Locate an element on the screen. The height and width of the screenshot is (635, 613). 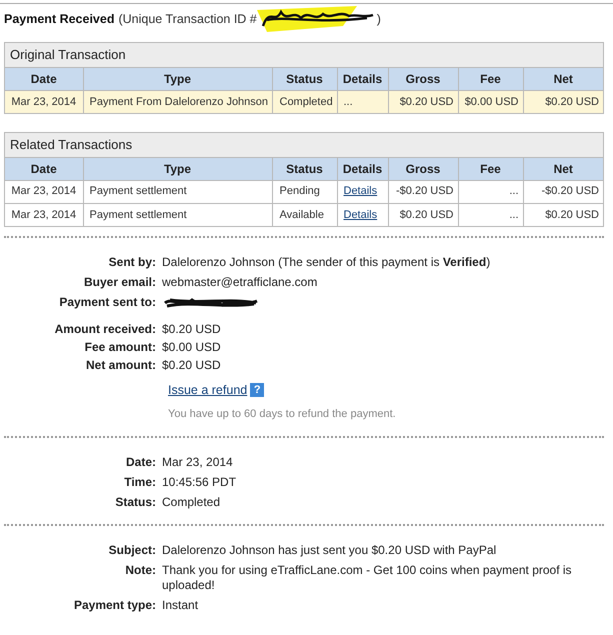
field-label: Sent by: is located at coordinates (132, 262).